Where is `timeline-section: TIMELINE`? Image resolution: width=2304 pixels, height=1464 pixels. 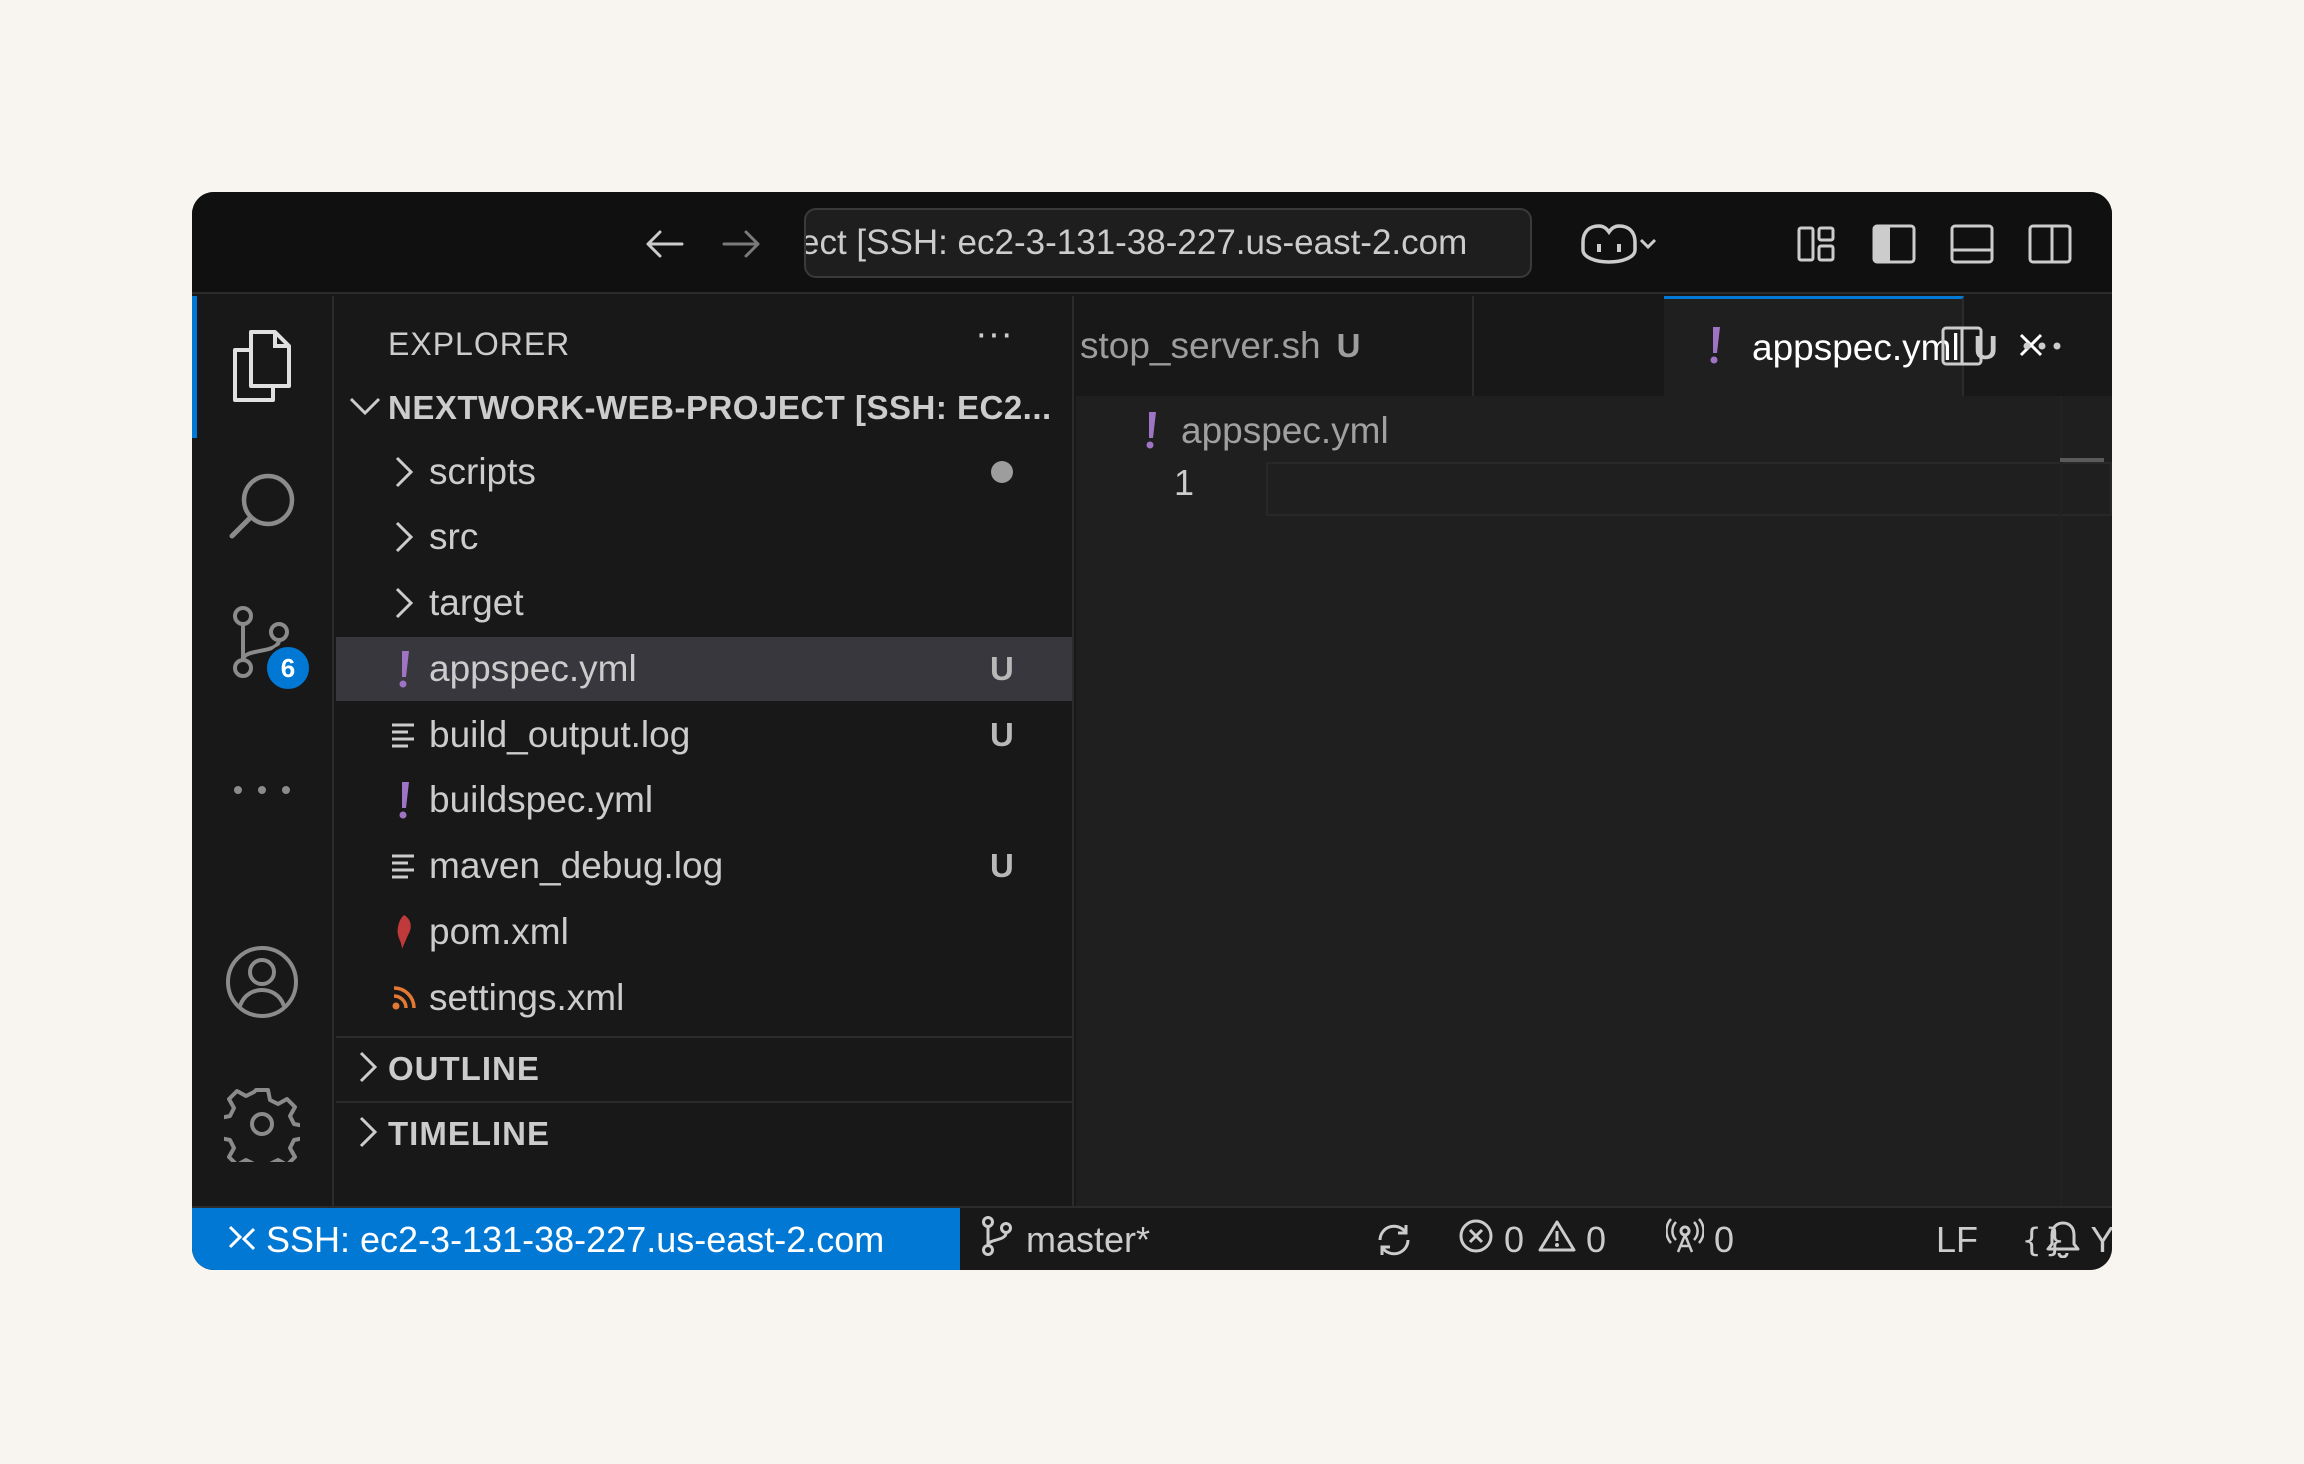
timeline-section: TIMELINE is located at coordinates (704, 1133).